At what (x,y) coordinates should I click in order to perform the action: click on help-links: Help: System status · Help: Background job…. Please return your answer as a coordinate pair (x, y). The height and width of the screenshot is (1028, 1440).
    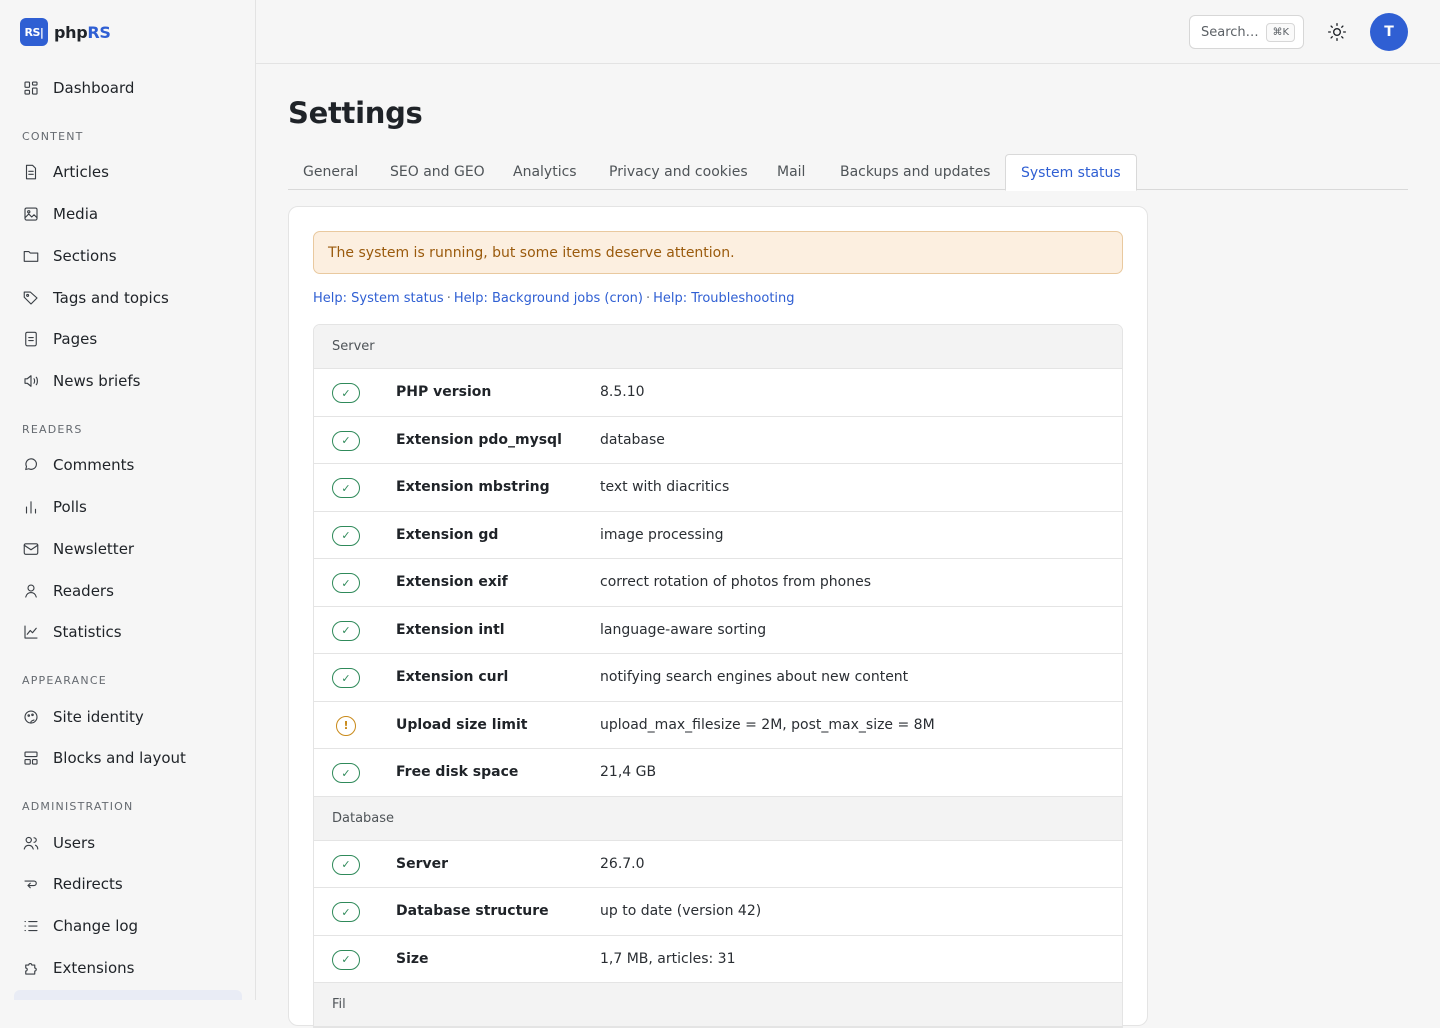
    Looking at the image, I should click on (554, 298).